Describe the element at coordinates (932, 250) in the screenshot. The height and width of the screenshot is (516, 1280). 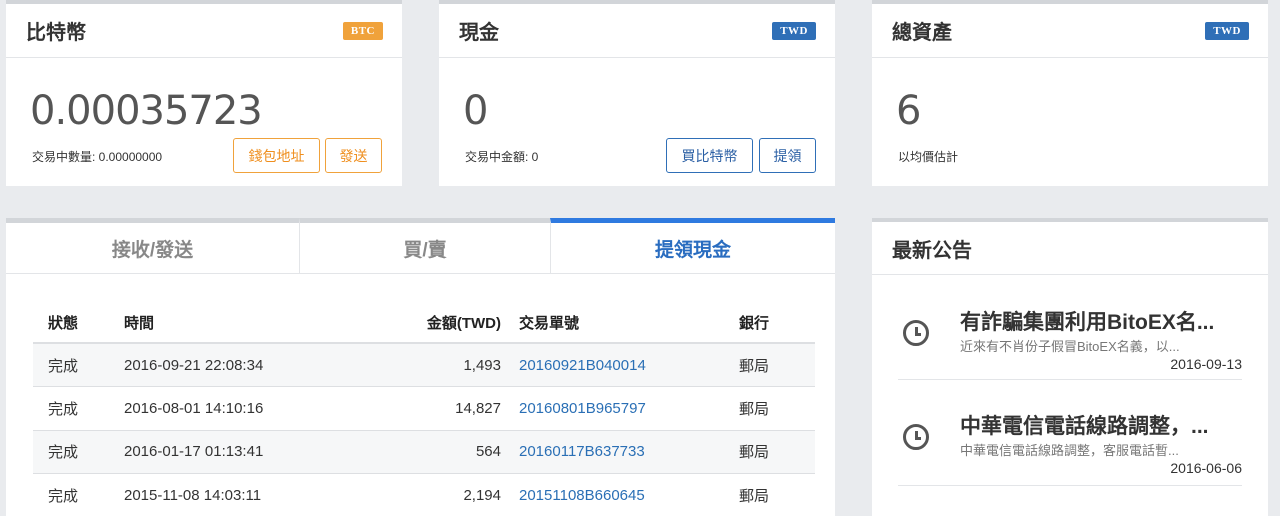
I see `announcements-title: 最新公告` at that location.